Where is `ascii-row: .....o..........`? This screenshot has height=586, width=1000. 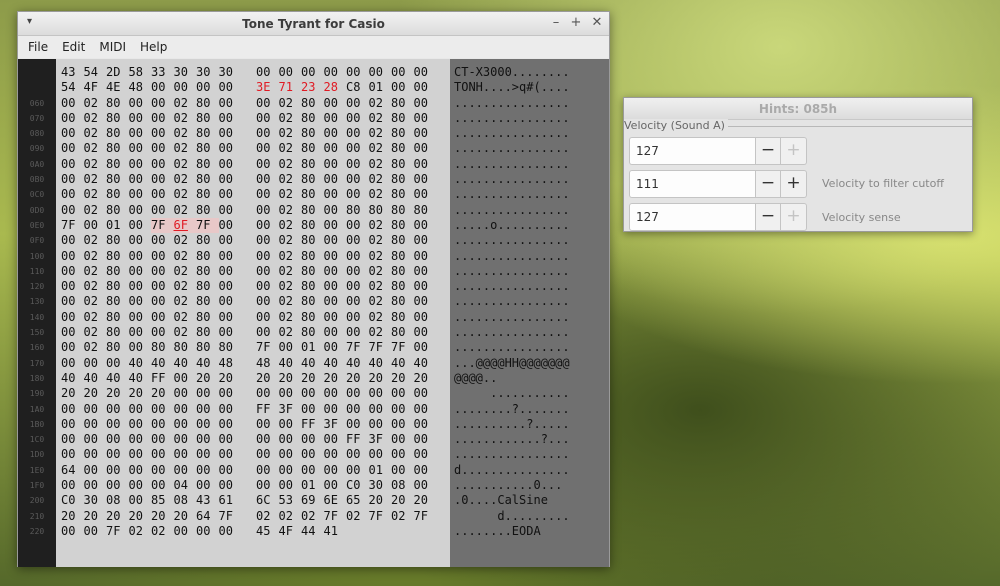 ascii-row: .....o.......... is located at coordinates (531, 225).